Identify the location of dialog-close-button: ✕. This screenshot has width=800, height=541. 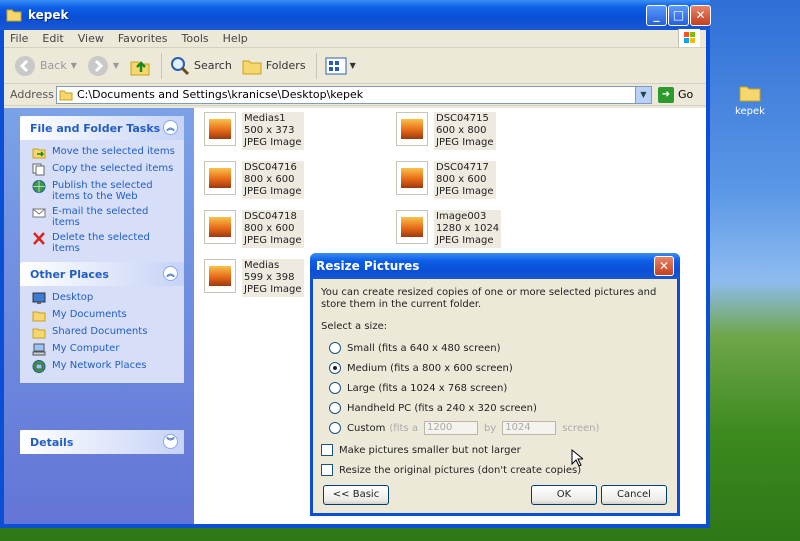
(664, 266).